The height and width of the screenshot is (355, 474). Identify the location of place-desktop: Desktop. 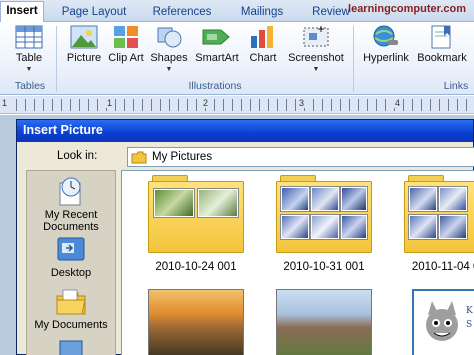
(71, 257).